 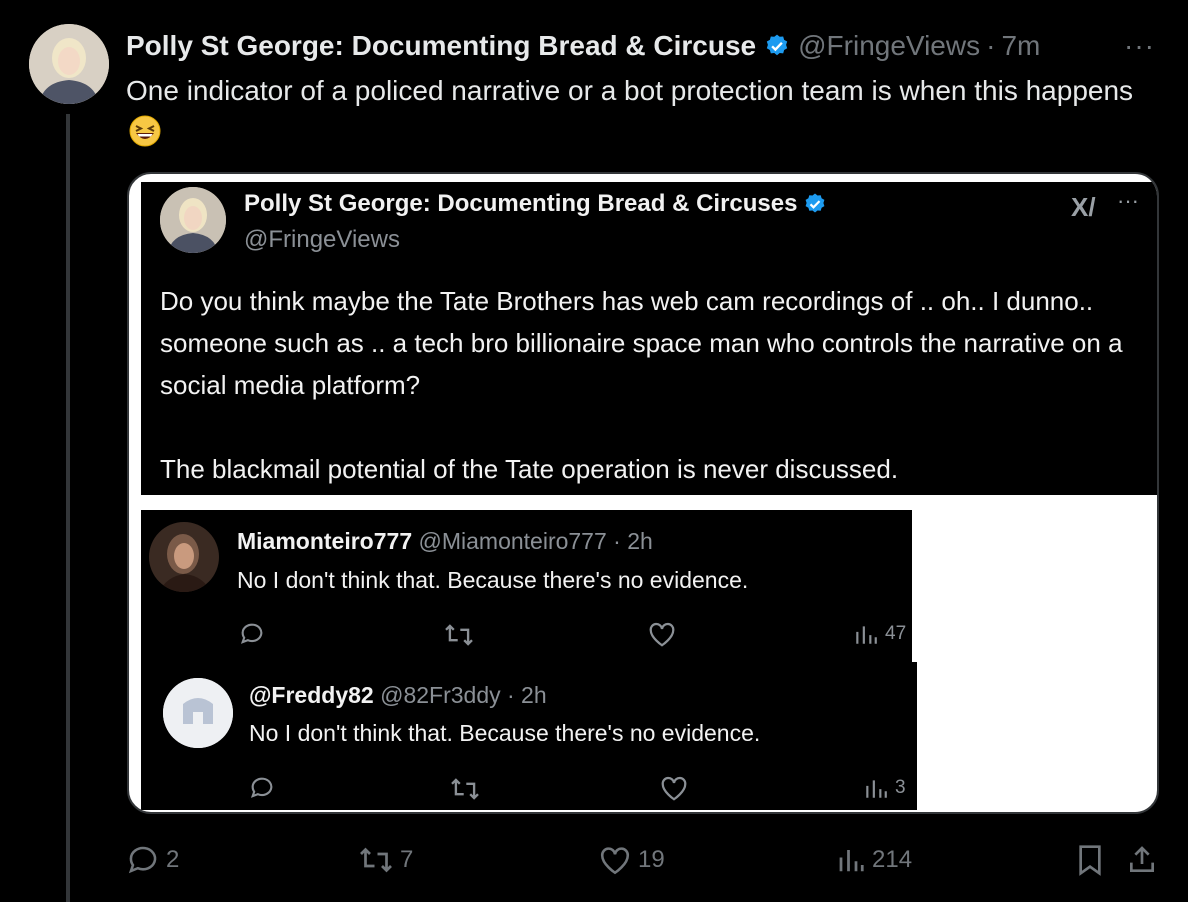 I want to click on reply2-views-count: 3, so click(x=900, y=787).